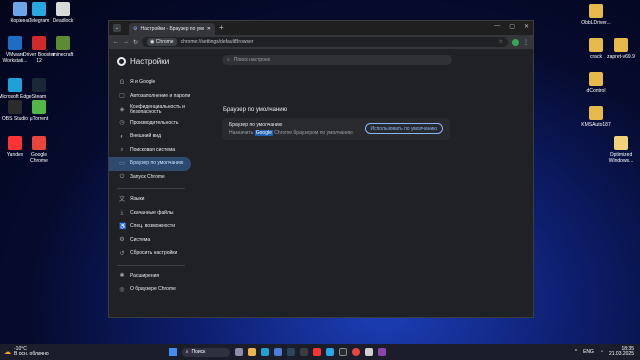 The image size is (640, 360). Describe the element at coordinates (209, 29) in the screenshot. I see `close-tab-icon: ✕` at that location.